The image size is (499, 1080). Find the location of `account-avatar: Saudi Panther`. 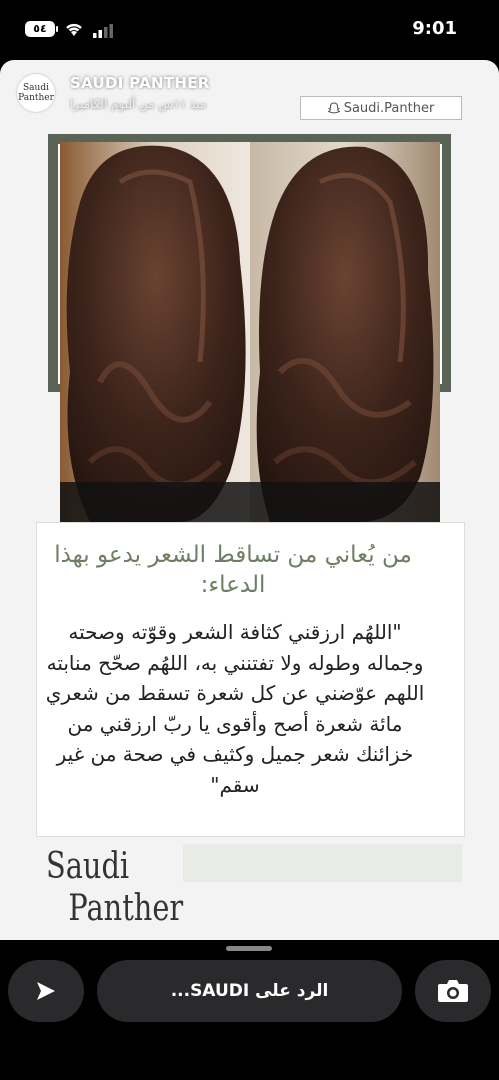

account-avatar: Saudi Panther is located at coordinates (36, 93).